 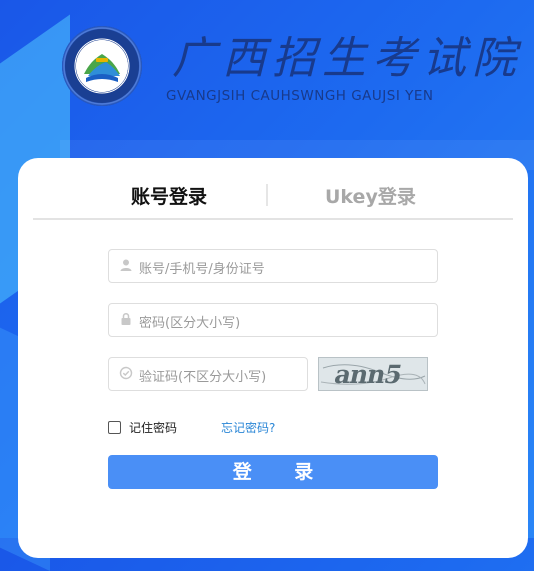 I want to click on remember-password: 记住密码, so click(x=142, y=427).